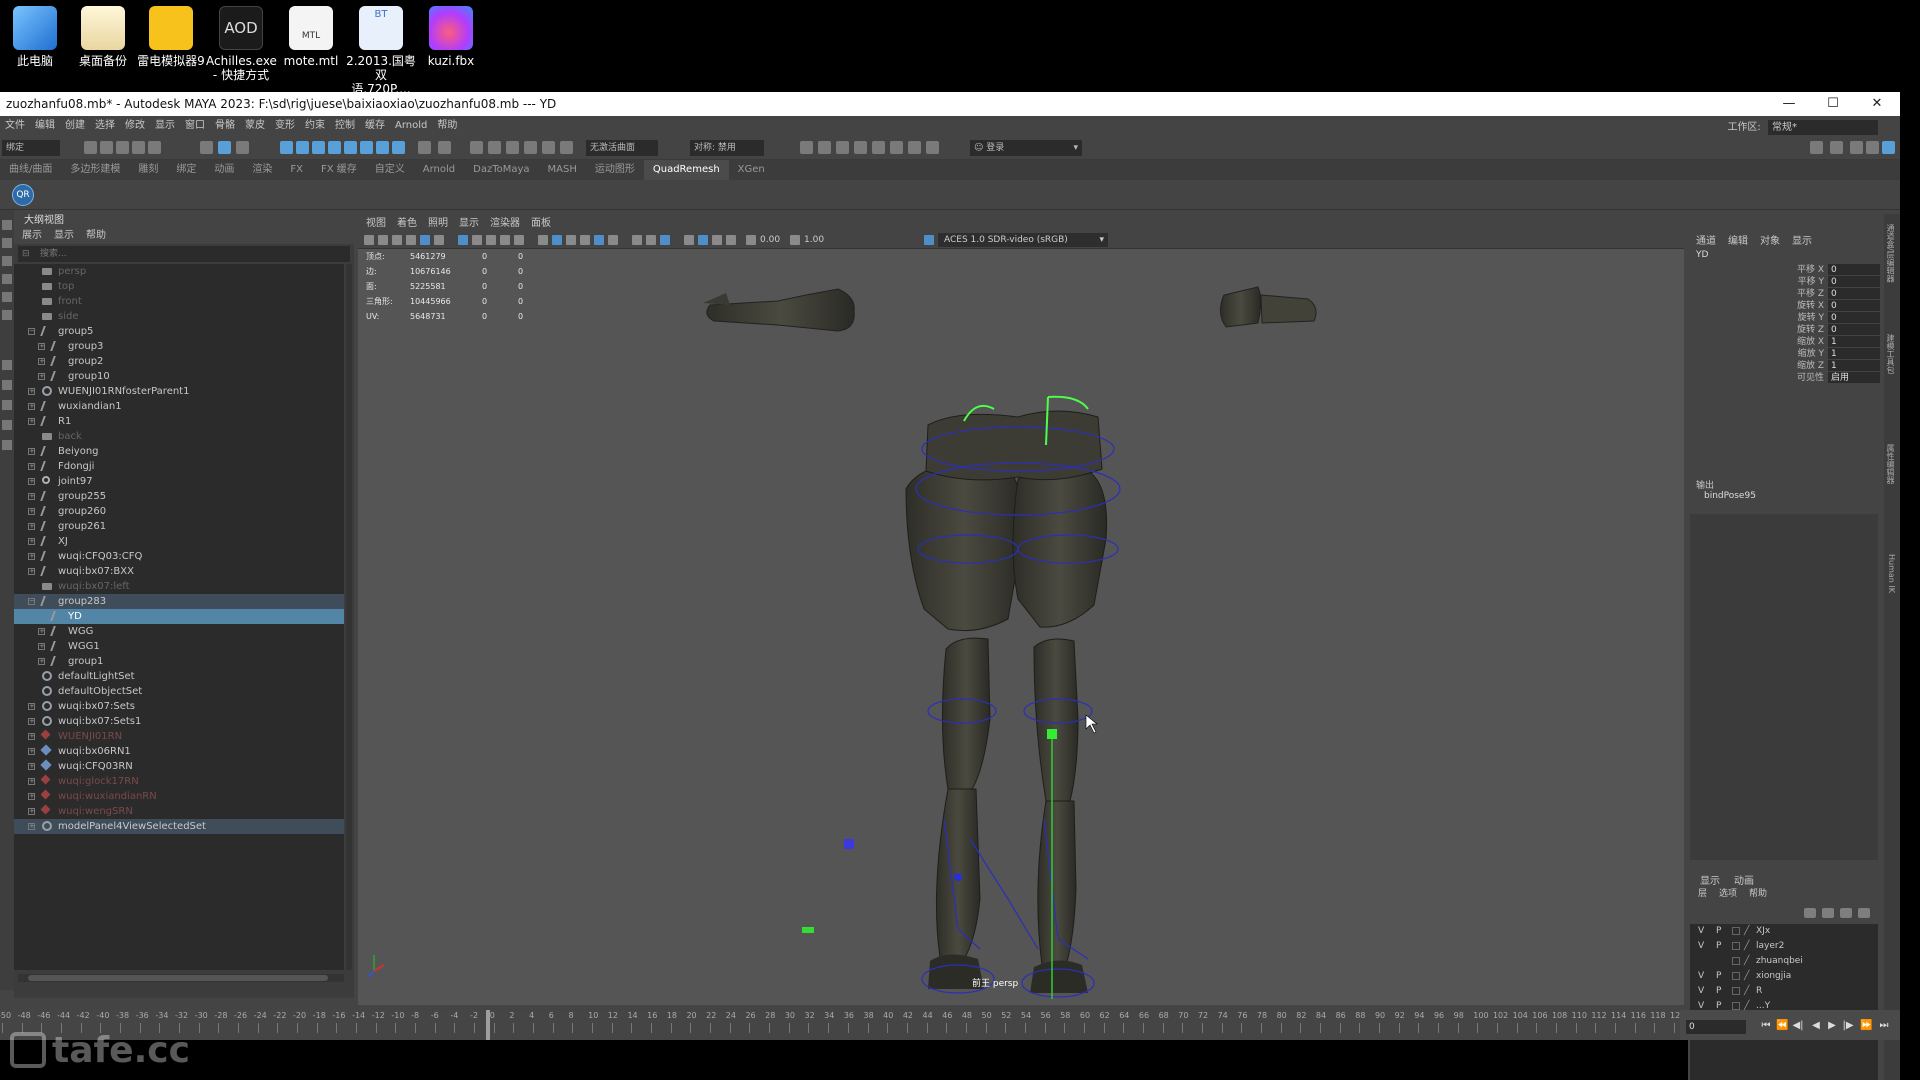 The width and height of the screenshot is (1920, 1080). Describe the element at coordinates (350, 147) in the screenshot. I see `mask-deform-icon` at that location.